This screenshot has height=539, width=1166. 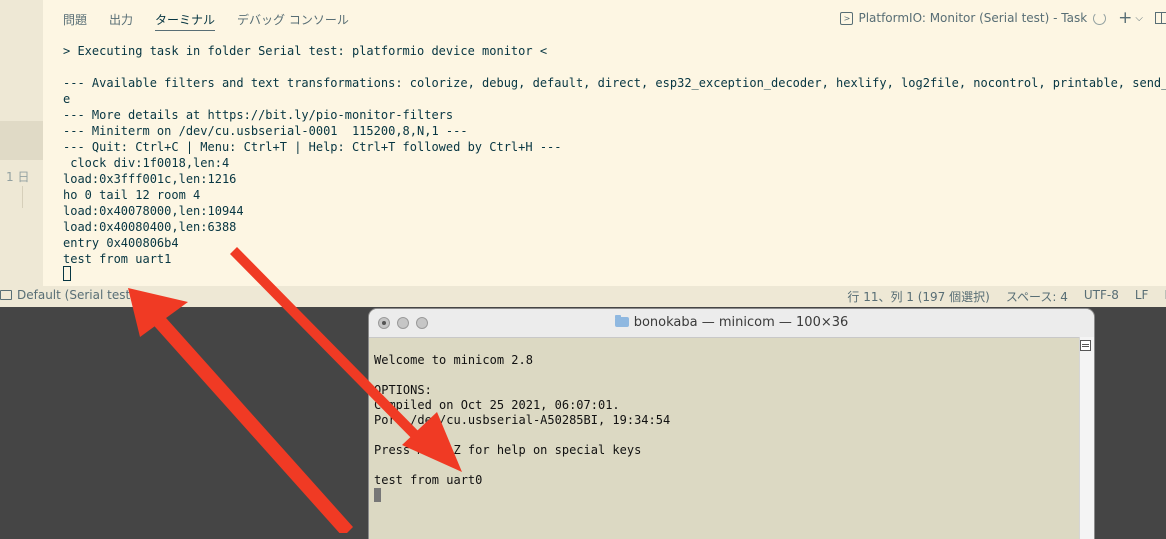 What do you see at coordinates (18, 177) in the screenshot?
I see `gutter-text: 1 日` at bounding box center [18, 177].